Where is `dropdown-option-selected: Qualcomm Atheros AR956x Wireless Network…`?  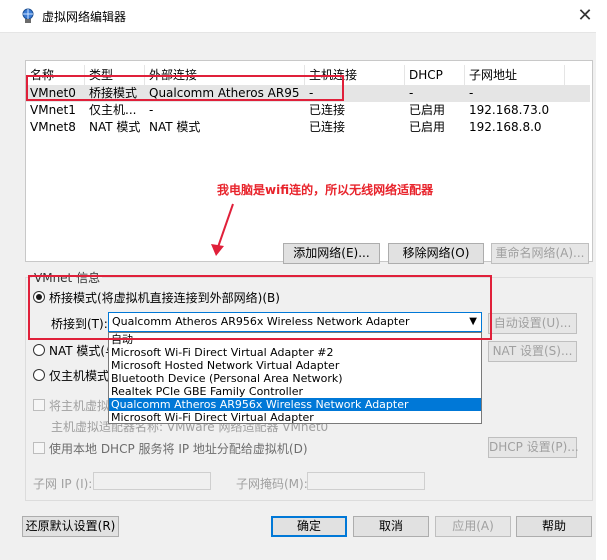 dropdown-option-selected: Qualcomm Atheros AR956x Wireless Network… is located at coordinates (295, 404).